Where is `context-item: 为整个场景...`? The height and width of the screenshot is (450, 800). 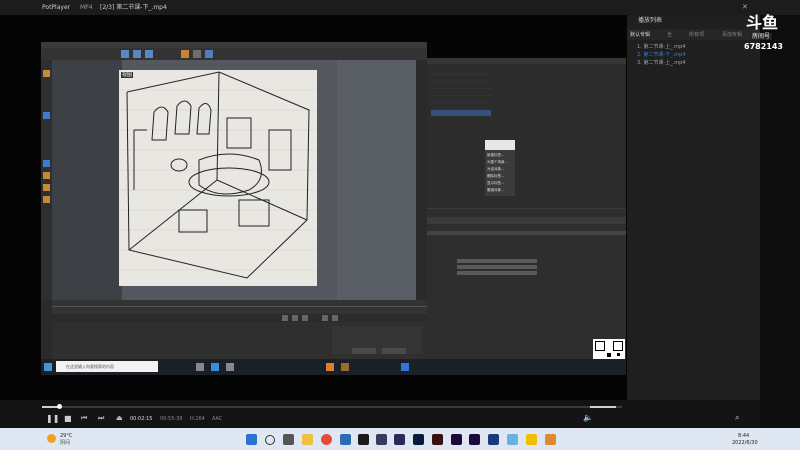
context-item: 为整个场景... is located at coordinates (497, 162).